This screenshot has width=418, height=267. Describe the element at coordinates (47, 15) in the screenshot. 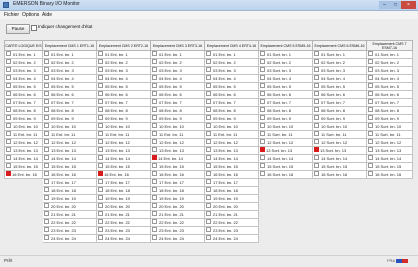

I see `menu-aide: Aide` at that location.